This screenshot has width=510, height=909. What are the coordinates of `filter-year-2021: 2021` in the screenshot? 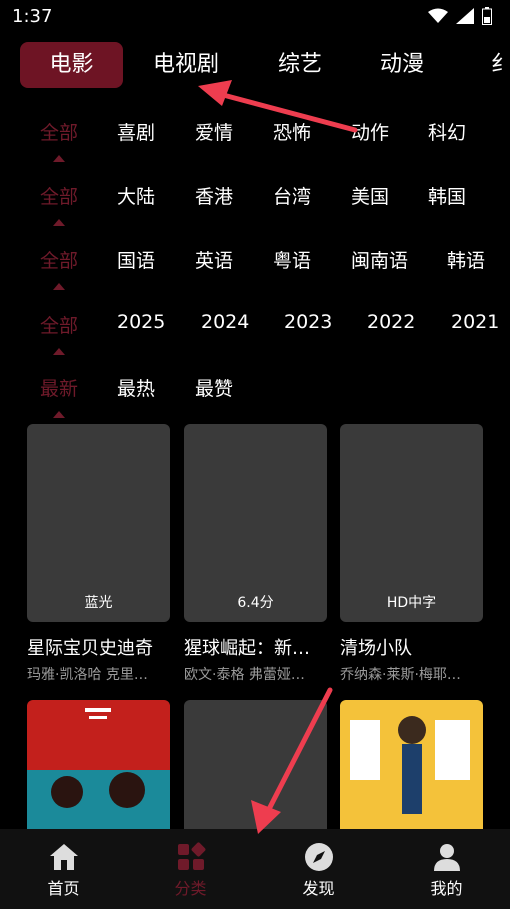 It's located at (475, 322).